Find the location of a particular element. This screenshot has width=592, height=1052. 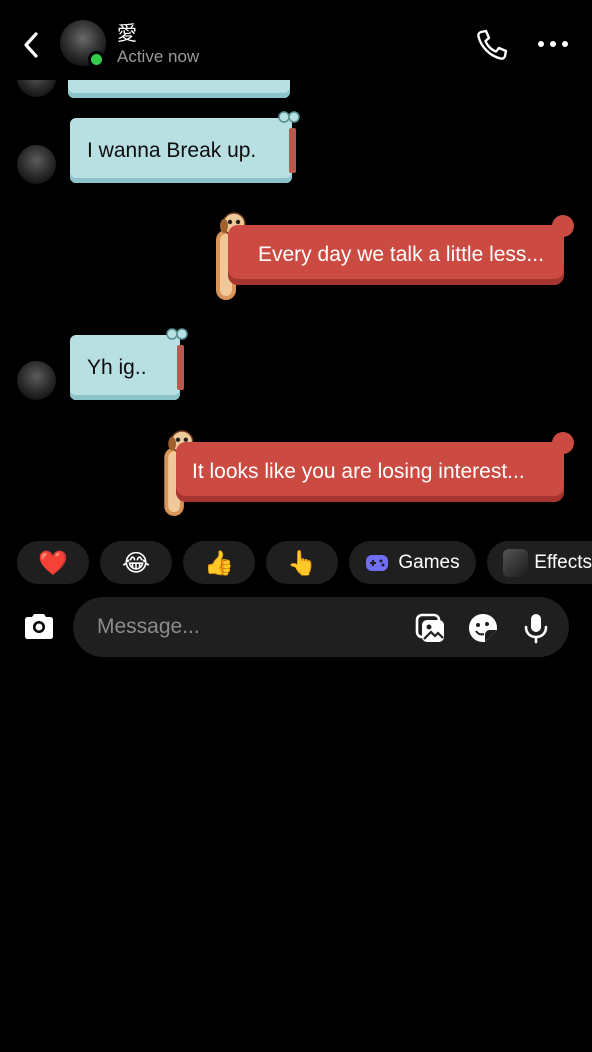

message-bubble-incoming: Yh ig.. is located at coordinates (129, 364).